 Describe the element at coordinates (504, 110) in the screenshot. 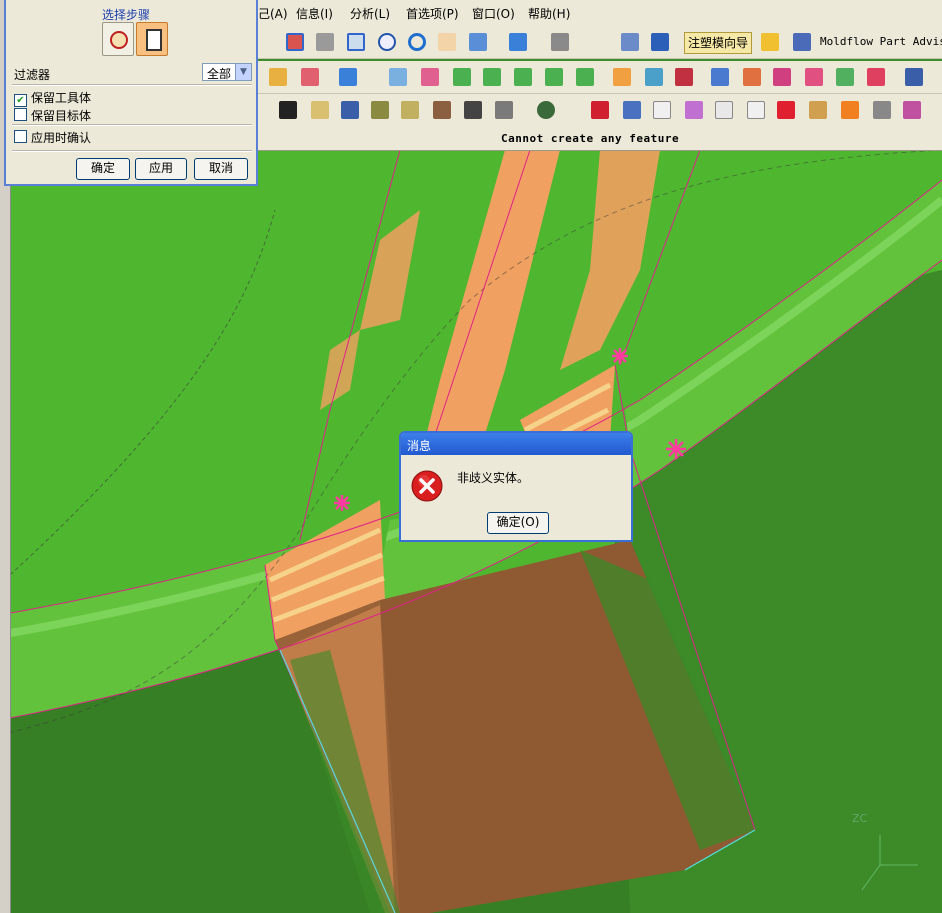

I see `tool-8-icon` at that location.